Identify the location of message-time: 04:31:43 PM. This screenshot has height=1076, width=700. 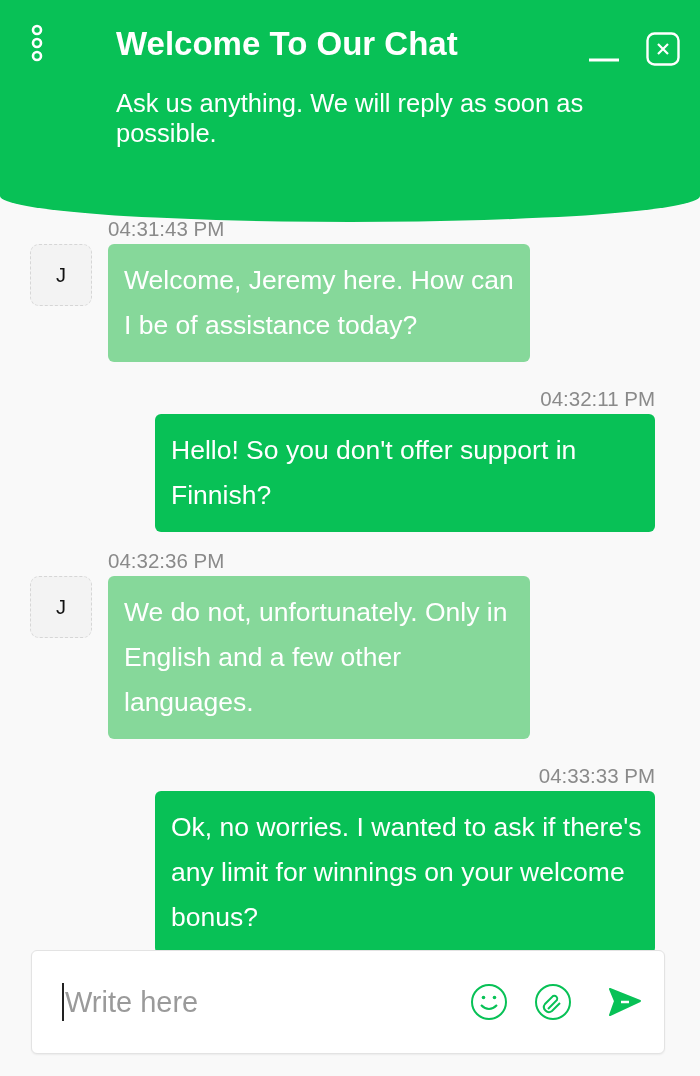
(166, 229).